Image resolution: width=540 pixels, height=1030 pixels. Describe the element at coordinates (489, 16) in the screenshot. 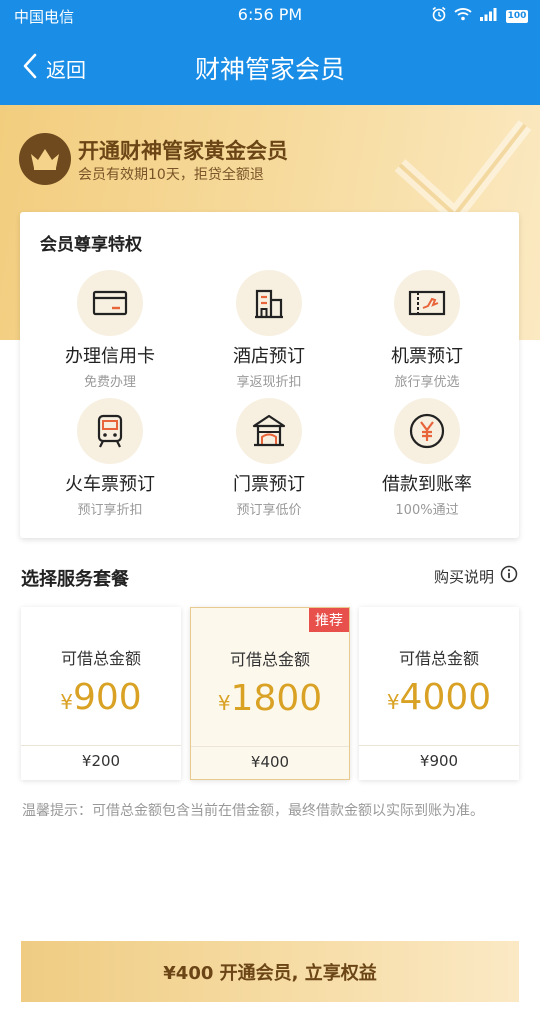

I see `signal-icon` at that location.